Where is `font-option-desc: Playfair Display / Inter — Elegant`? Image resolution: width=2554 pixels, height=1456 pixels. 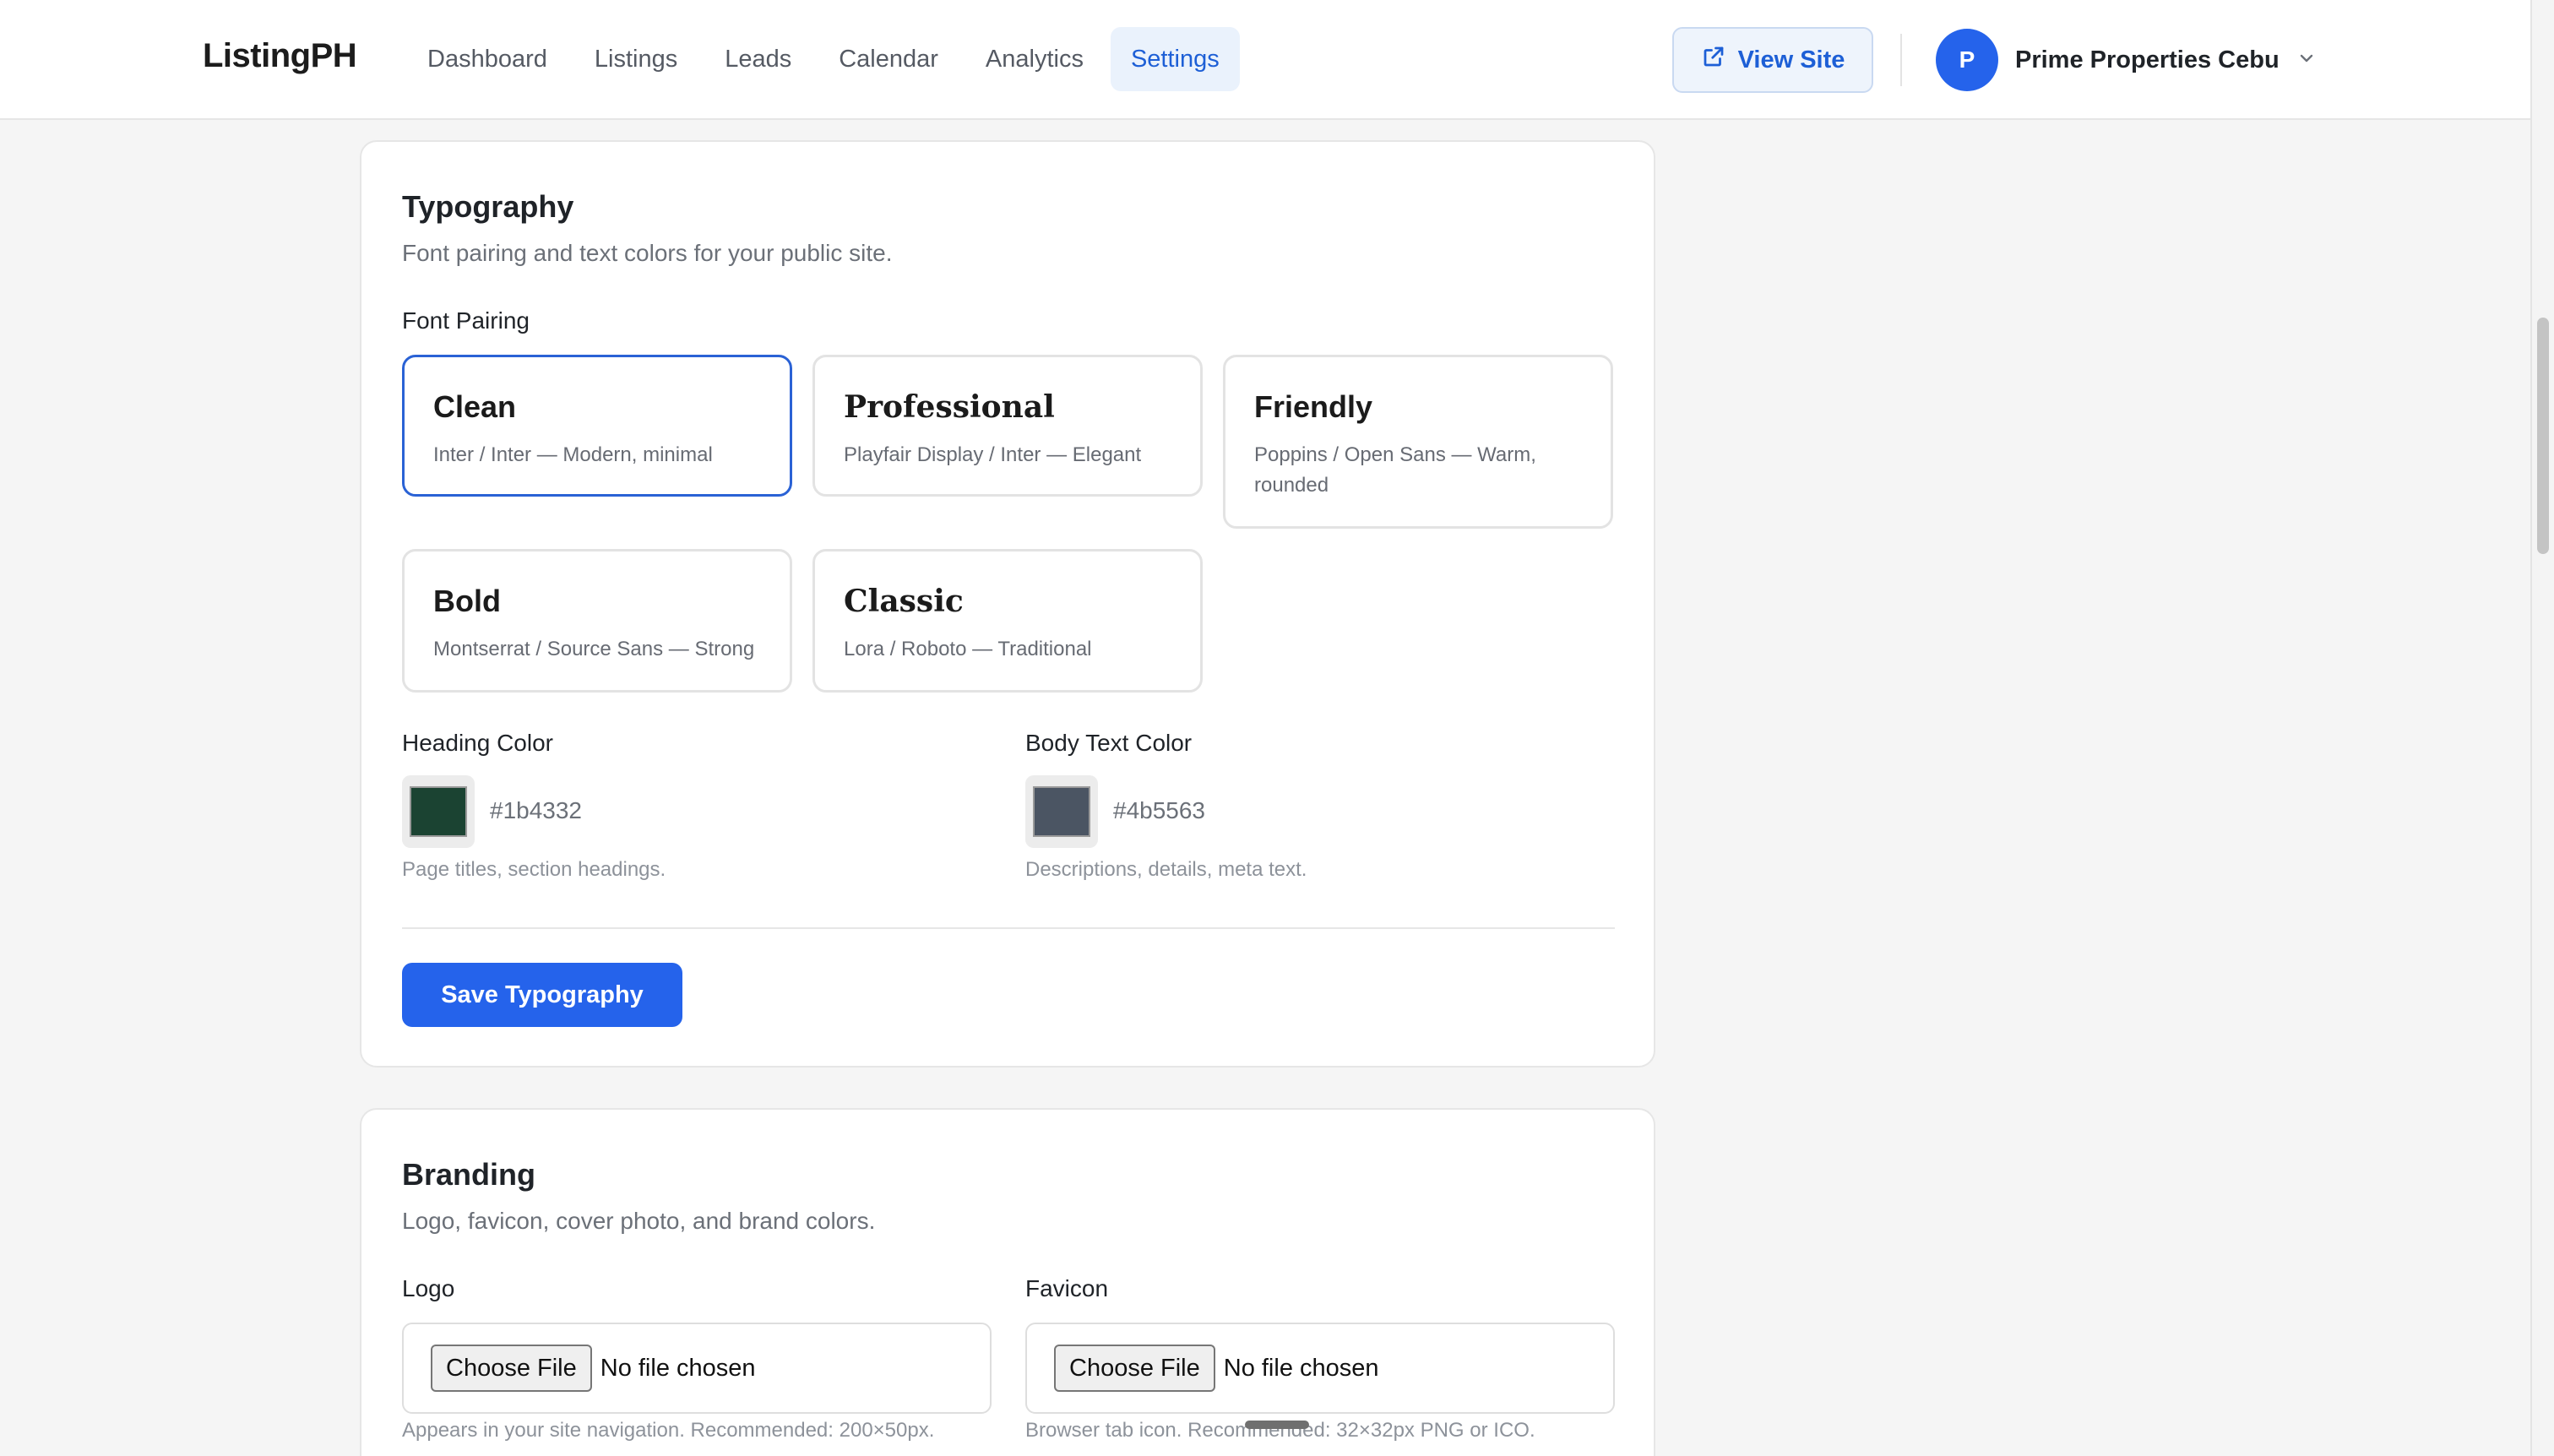
font-option-desc: Playfair Display / Inter — Elegant is located at coordinates (993, 454).